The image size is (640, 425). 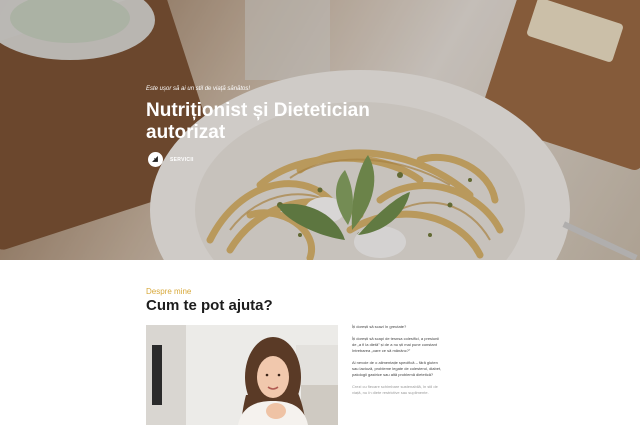 I want to click on services-button-label: SERVICII, so click(x=182, y=159).